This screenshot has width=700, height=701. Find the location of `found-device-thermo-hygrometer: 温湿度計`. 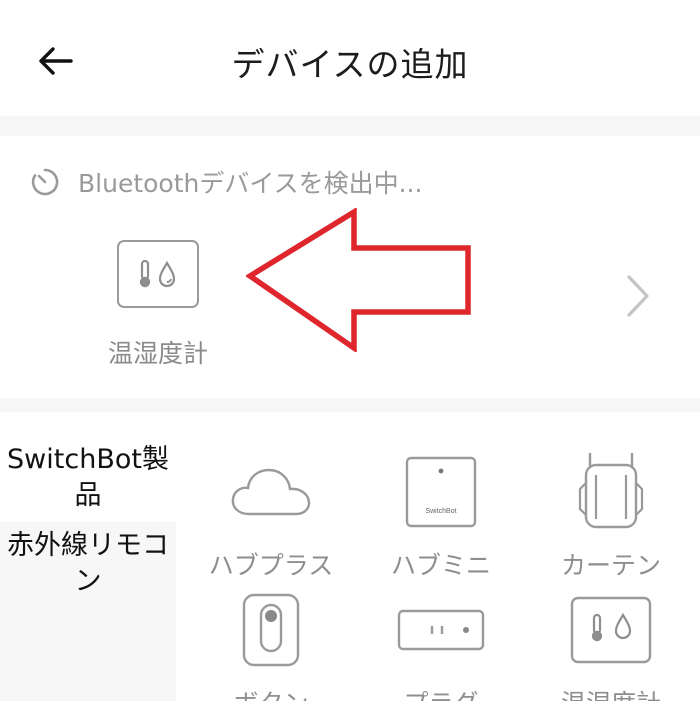

found-device-thermo-hygrometer: 温湿度計 is located at coordinates (158, 305).